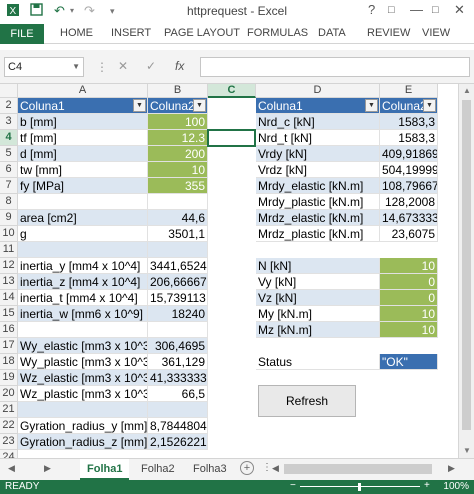 The height and width of the screenshot is (494, 474). Describe the element at coordinates (466, 451) in the screenshot. I see `scroll-down-icon: ▼` at that location.